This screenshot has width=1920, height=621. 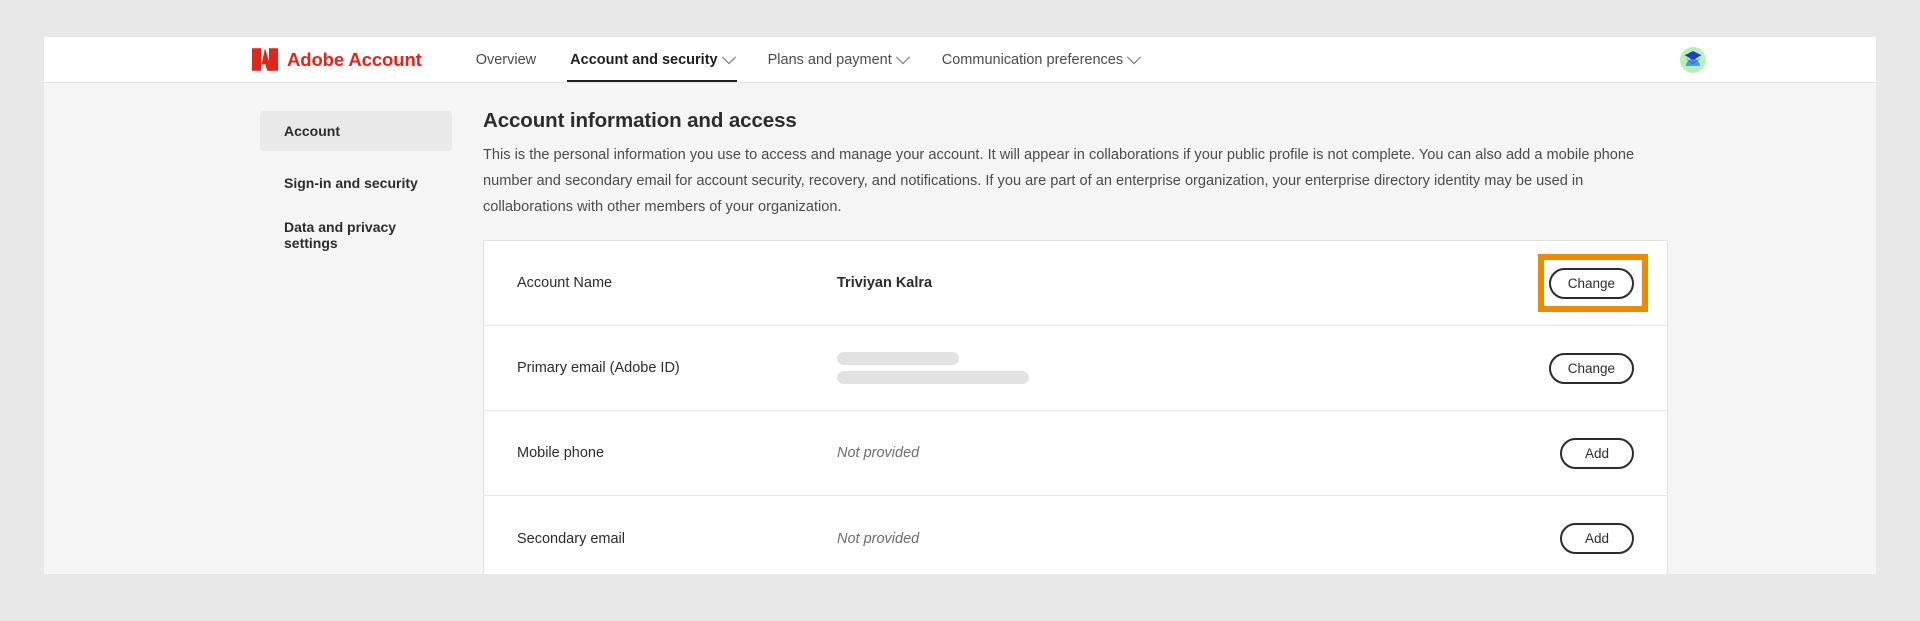 I want to click on row-label: Mobile phone, so click(x=561, y=453).